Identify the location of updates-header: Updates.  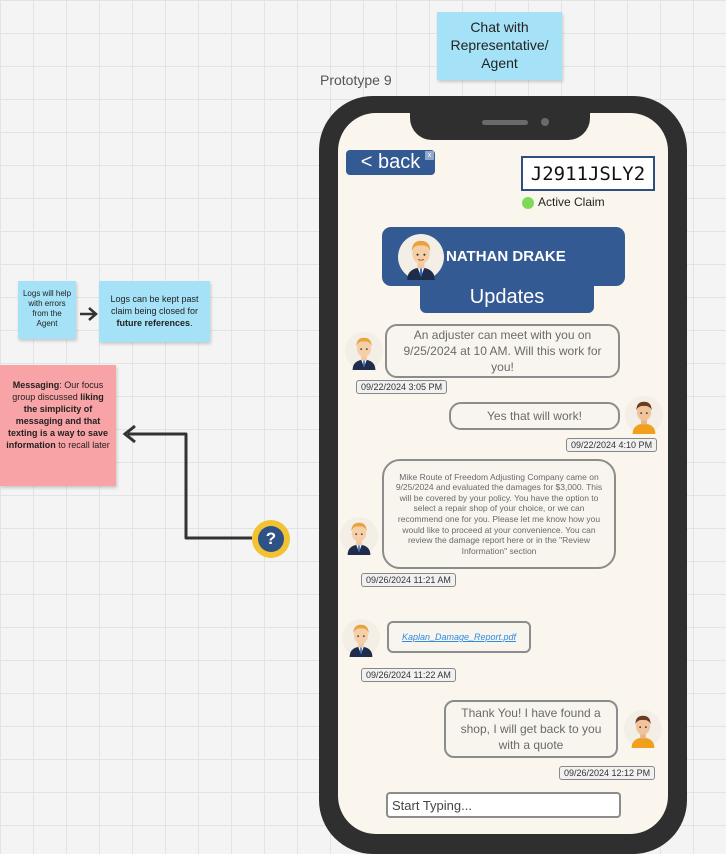
(507, 297).